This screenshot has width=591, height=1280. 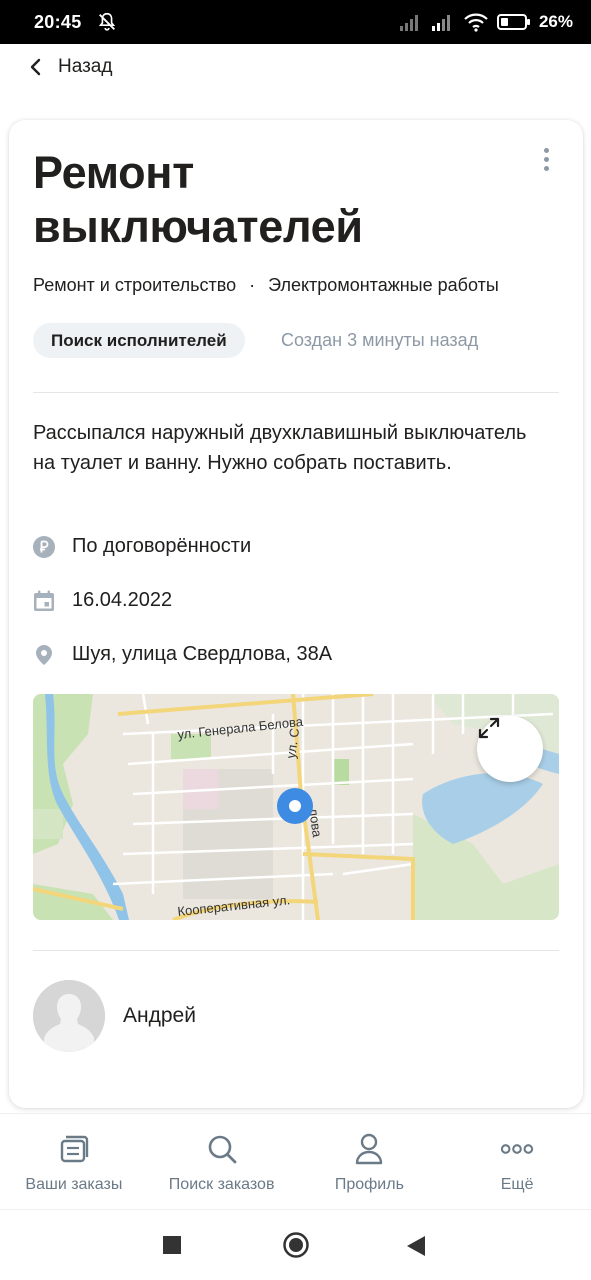 I want to click on date-row: 16.04.2022, so click(x=102, y=600).